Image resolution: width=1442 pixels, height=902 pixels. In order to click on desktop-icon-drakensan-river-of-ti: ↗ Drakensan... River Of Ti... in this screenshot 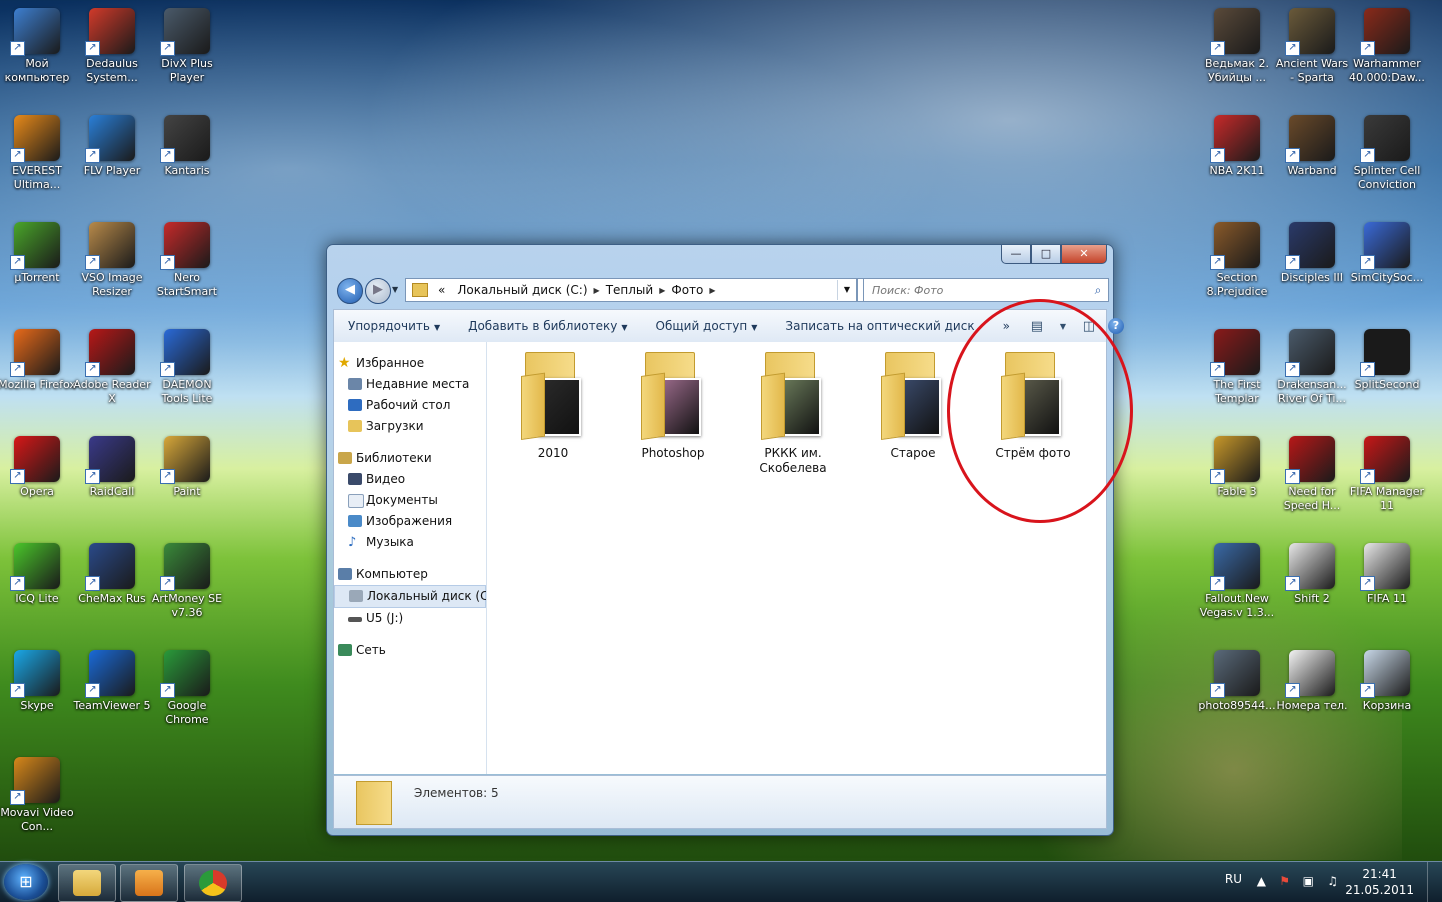, I will do `click(1312, 367)`.